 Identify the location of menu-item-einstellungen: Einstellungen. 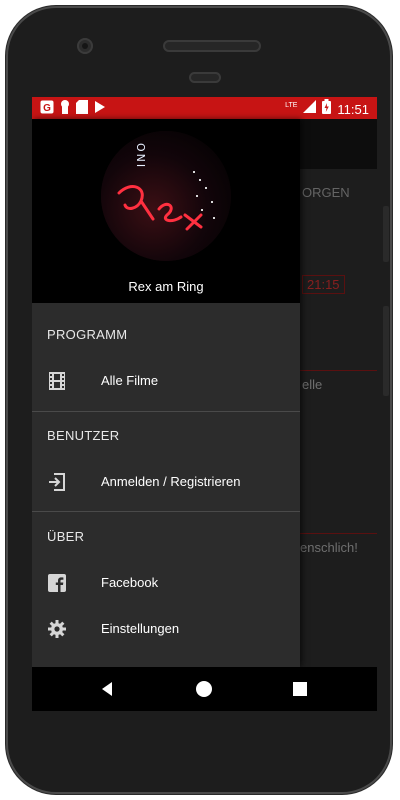
(166, 629).